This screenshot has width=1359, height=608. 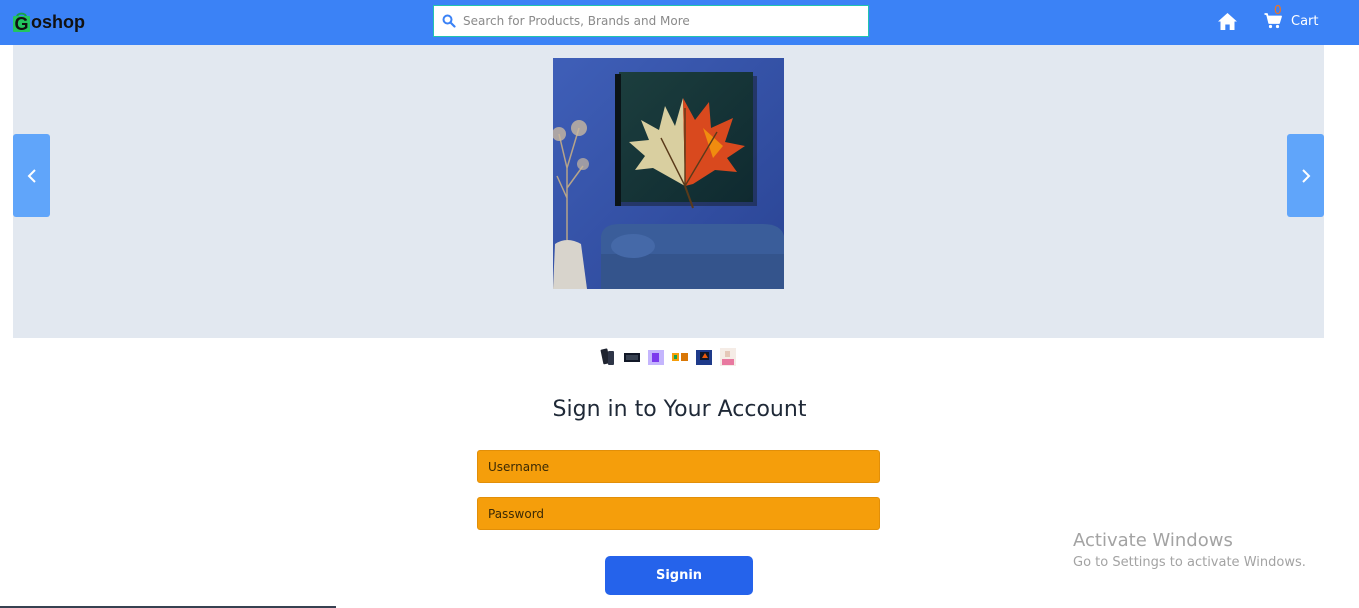 I want to click on carousel-next-button, so click(x=1305, y=175).